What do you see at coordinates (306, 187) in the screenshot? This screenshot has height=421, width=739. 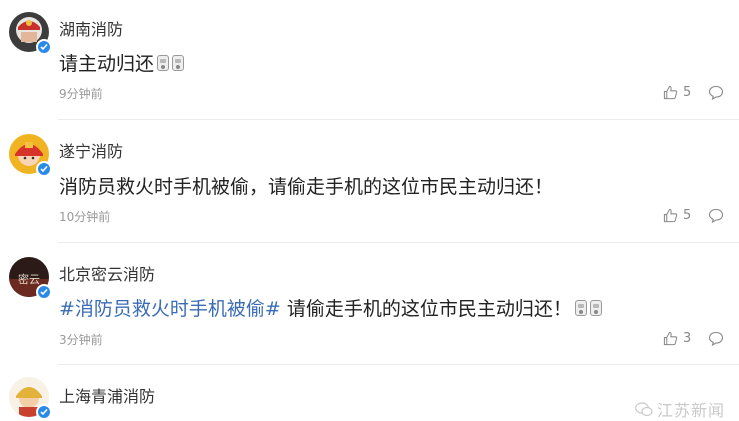 I see `comment-text: 消防员救火时手机被偷，请偷走手机的这位市民主动归还！` at bounding box center [306, 187].